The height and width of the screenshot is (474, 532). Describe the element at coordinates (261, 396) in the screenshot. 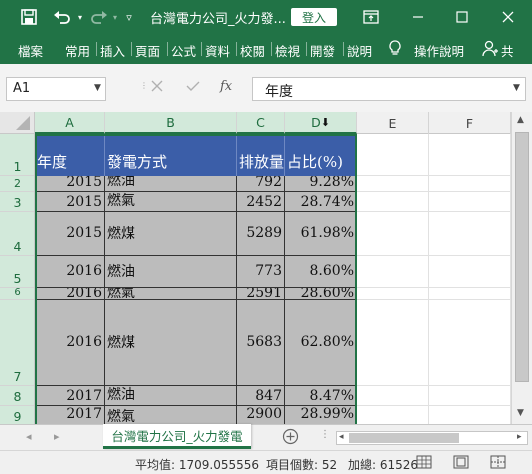

I see `table-cell: 847` at that location.